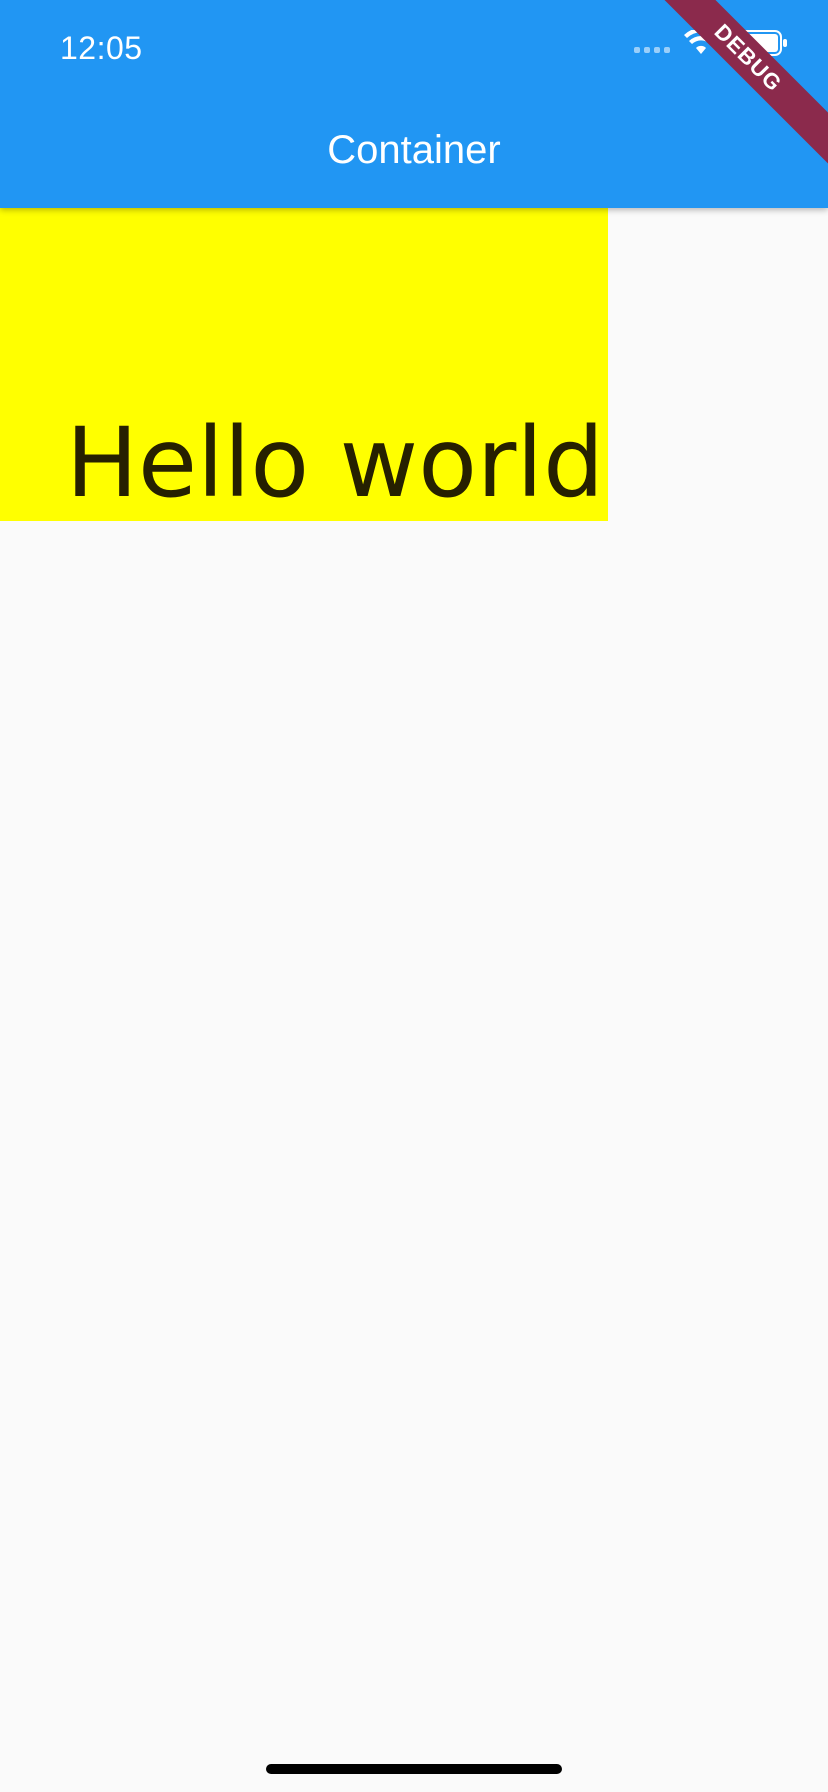 The width and height of the screenshot is (828, 1792). Describe the element at coordinates (304, 364) in the screenshot. I see `yellow-container: Hello world` at that location.